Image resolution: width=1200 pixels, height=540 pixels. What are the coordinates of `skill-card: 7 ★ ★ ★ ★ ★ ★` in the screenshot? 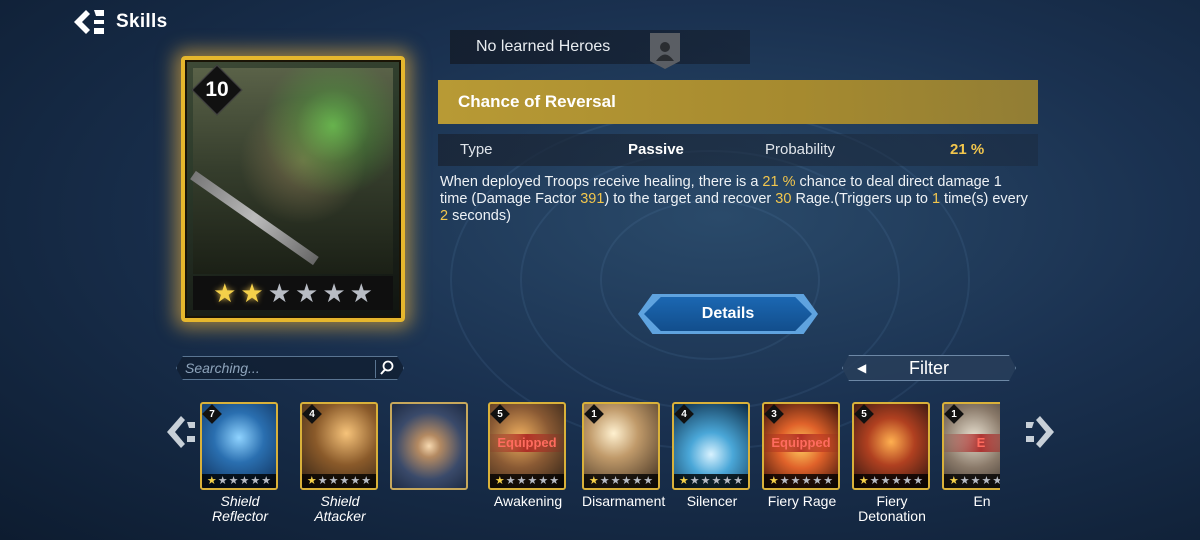 It's located at (239, 446).